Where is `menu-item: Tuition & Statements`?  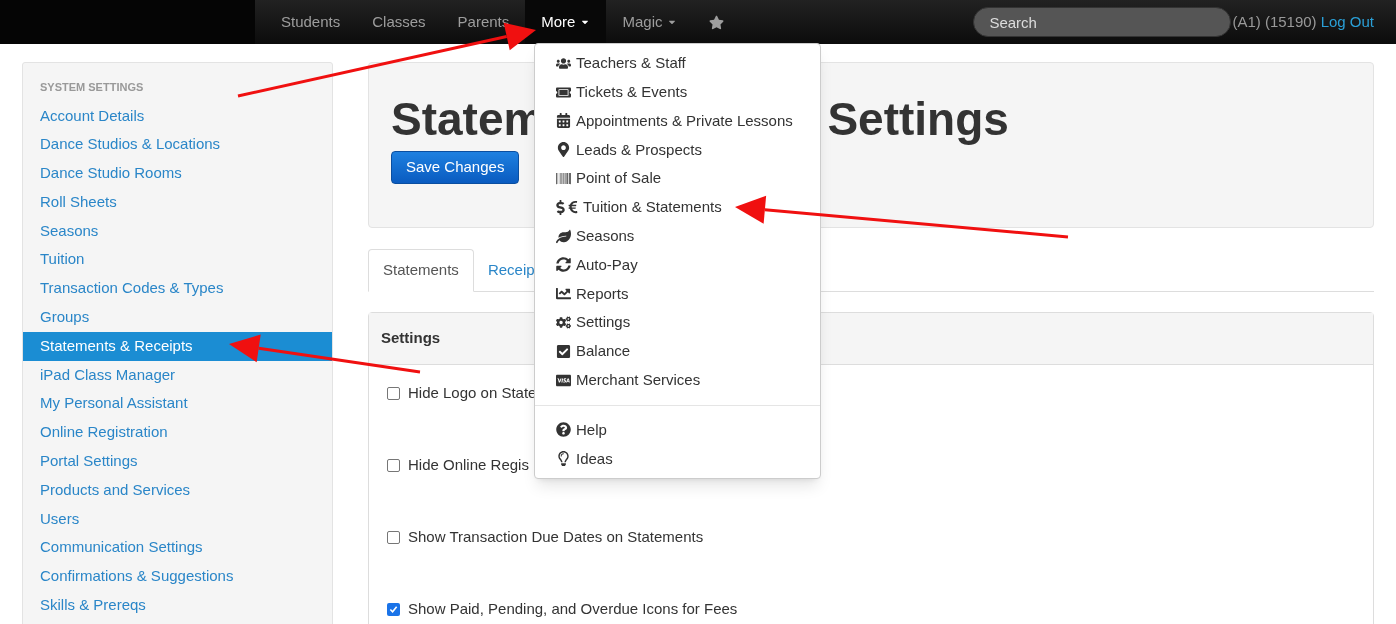
menu-item: Tuition & Statements is located at coordinates (677, 207).